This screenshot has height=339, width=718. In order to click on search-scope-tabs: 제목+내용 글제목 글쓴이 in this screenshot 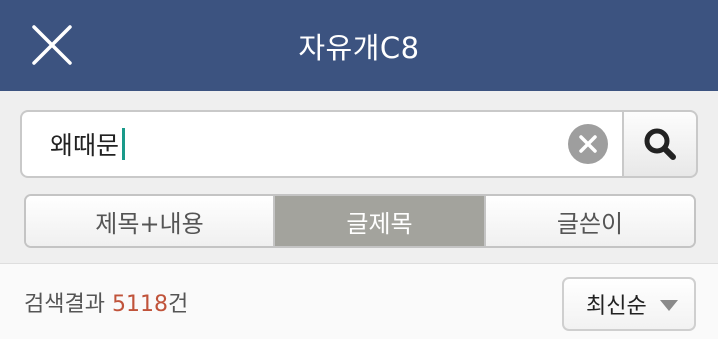, I will do `click(360, 221)`.